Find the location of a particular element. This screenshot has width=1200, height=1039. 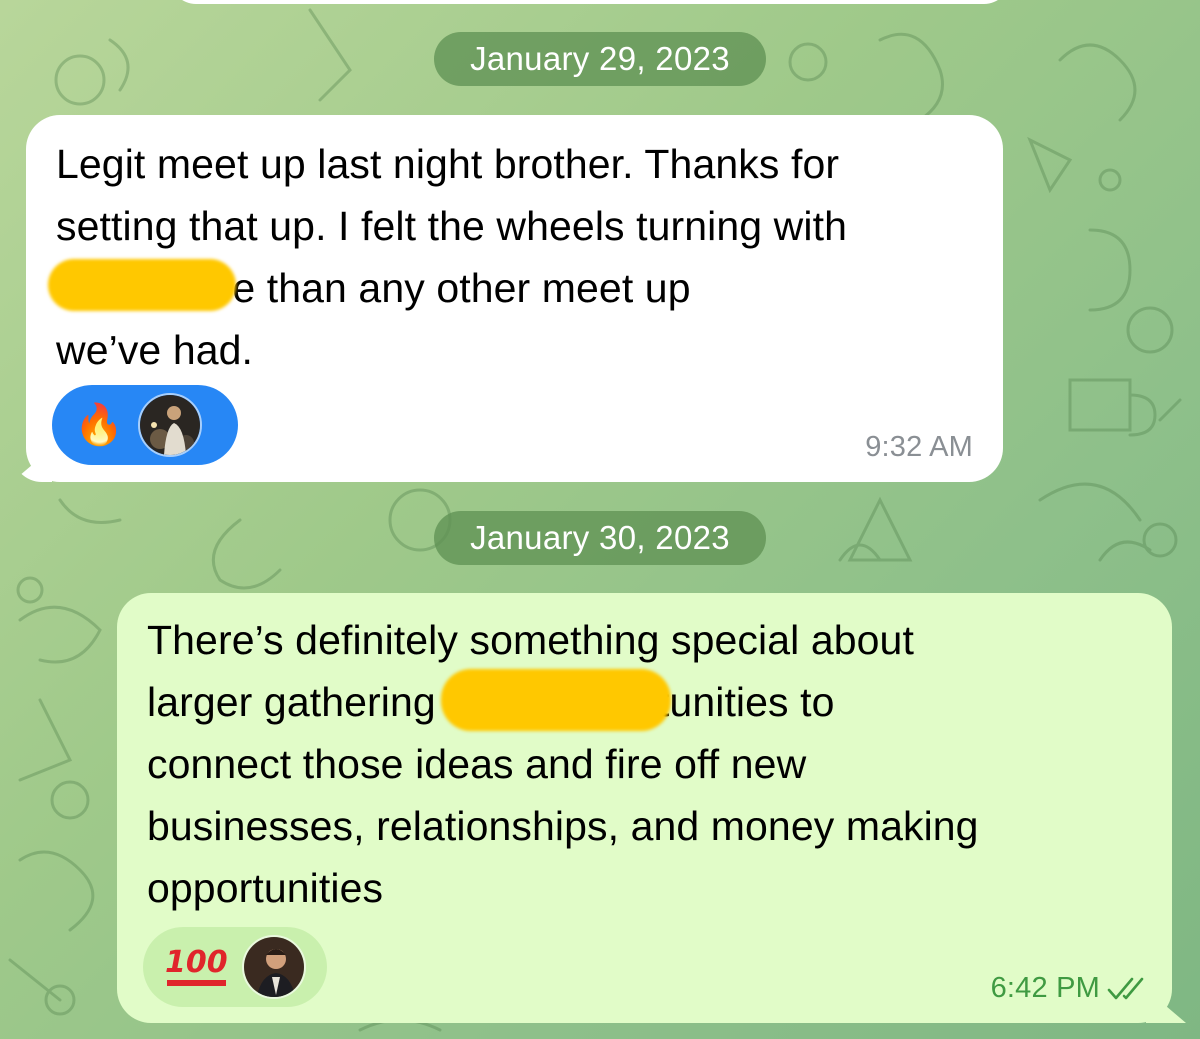

message-timestamp: 6:42 PM is located at coordinates (1070, 988).